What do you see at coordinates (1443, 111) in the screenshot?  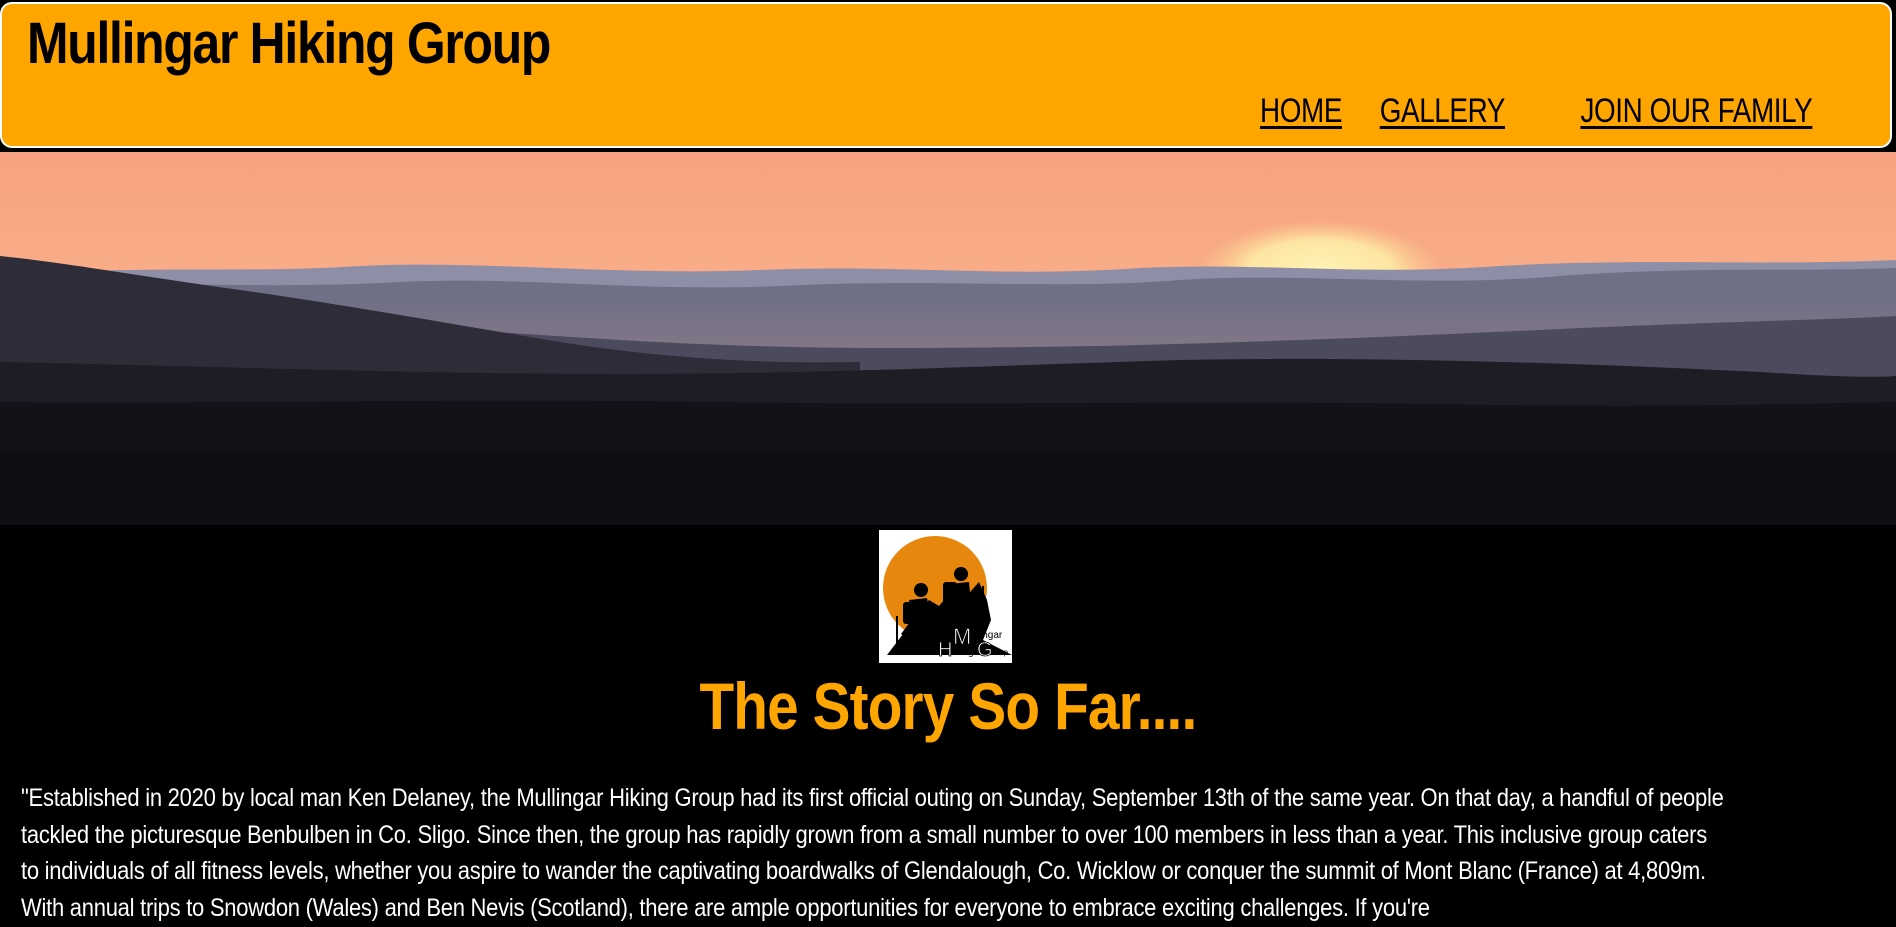 I see `nav-gallery-link: GALLERY` at bounding box center [1443, 111].